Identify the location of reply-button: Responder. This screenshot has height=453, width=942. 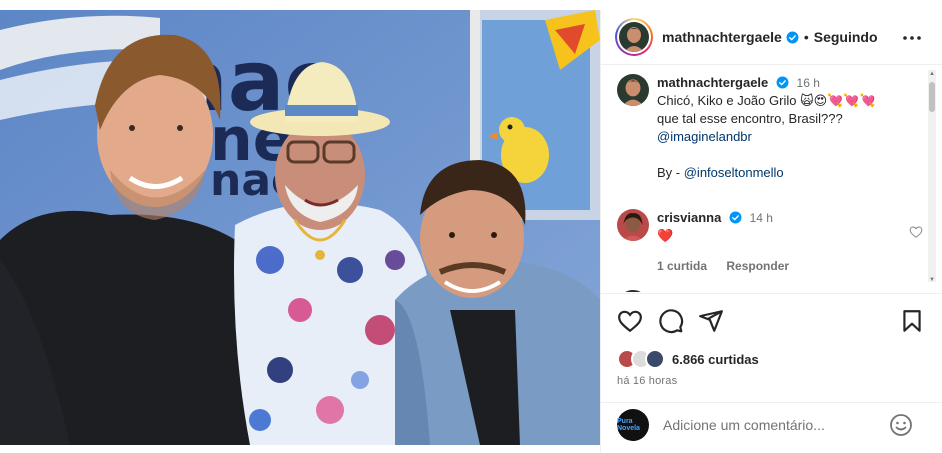
(757, 266).